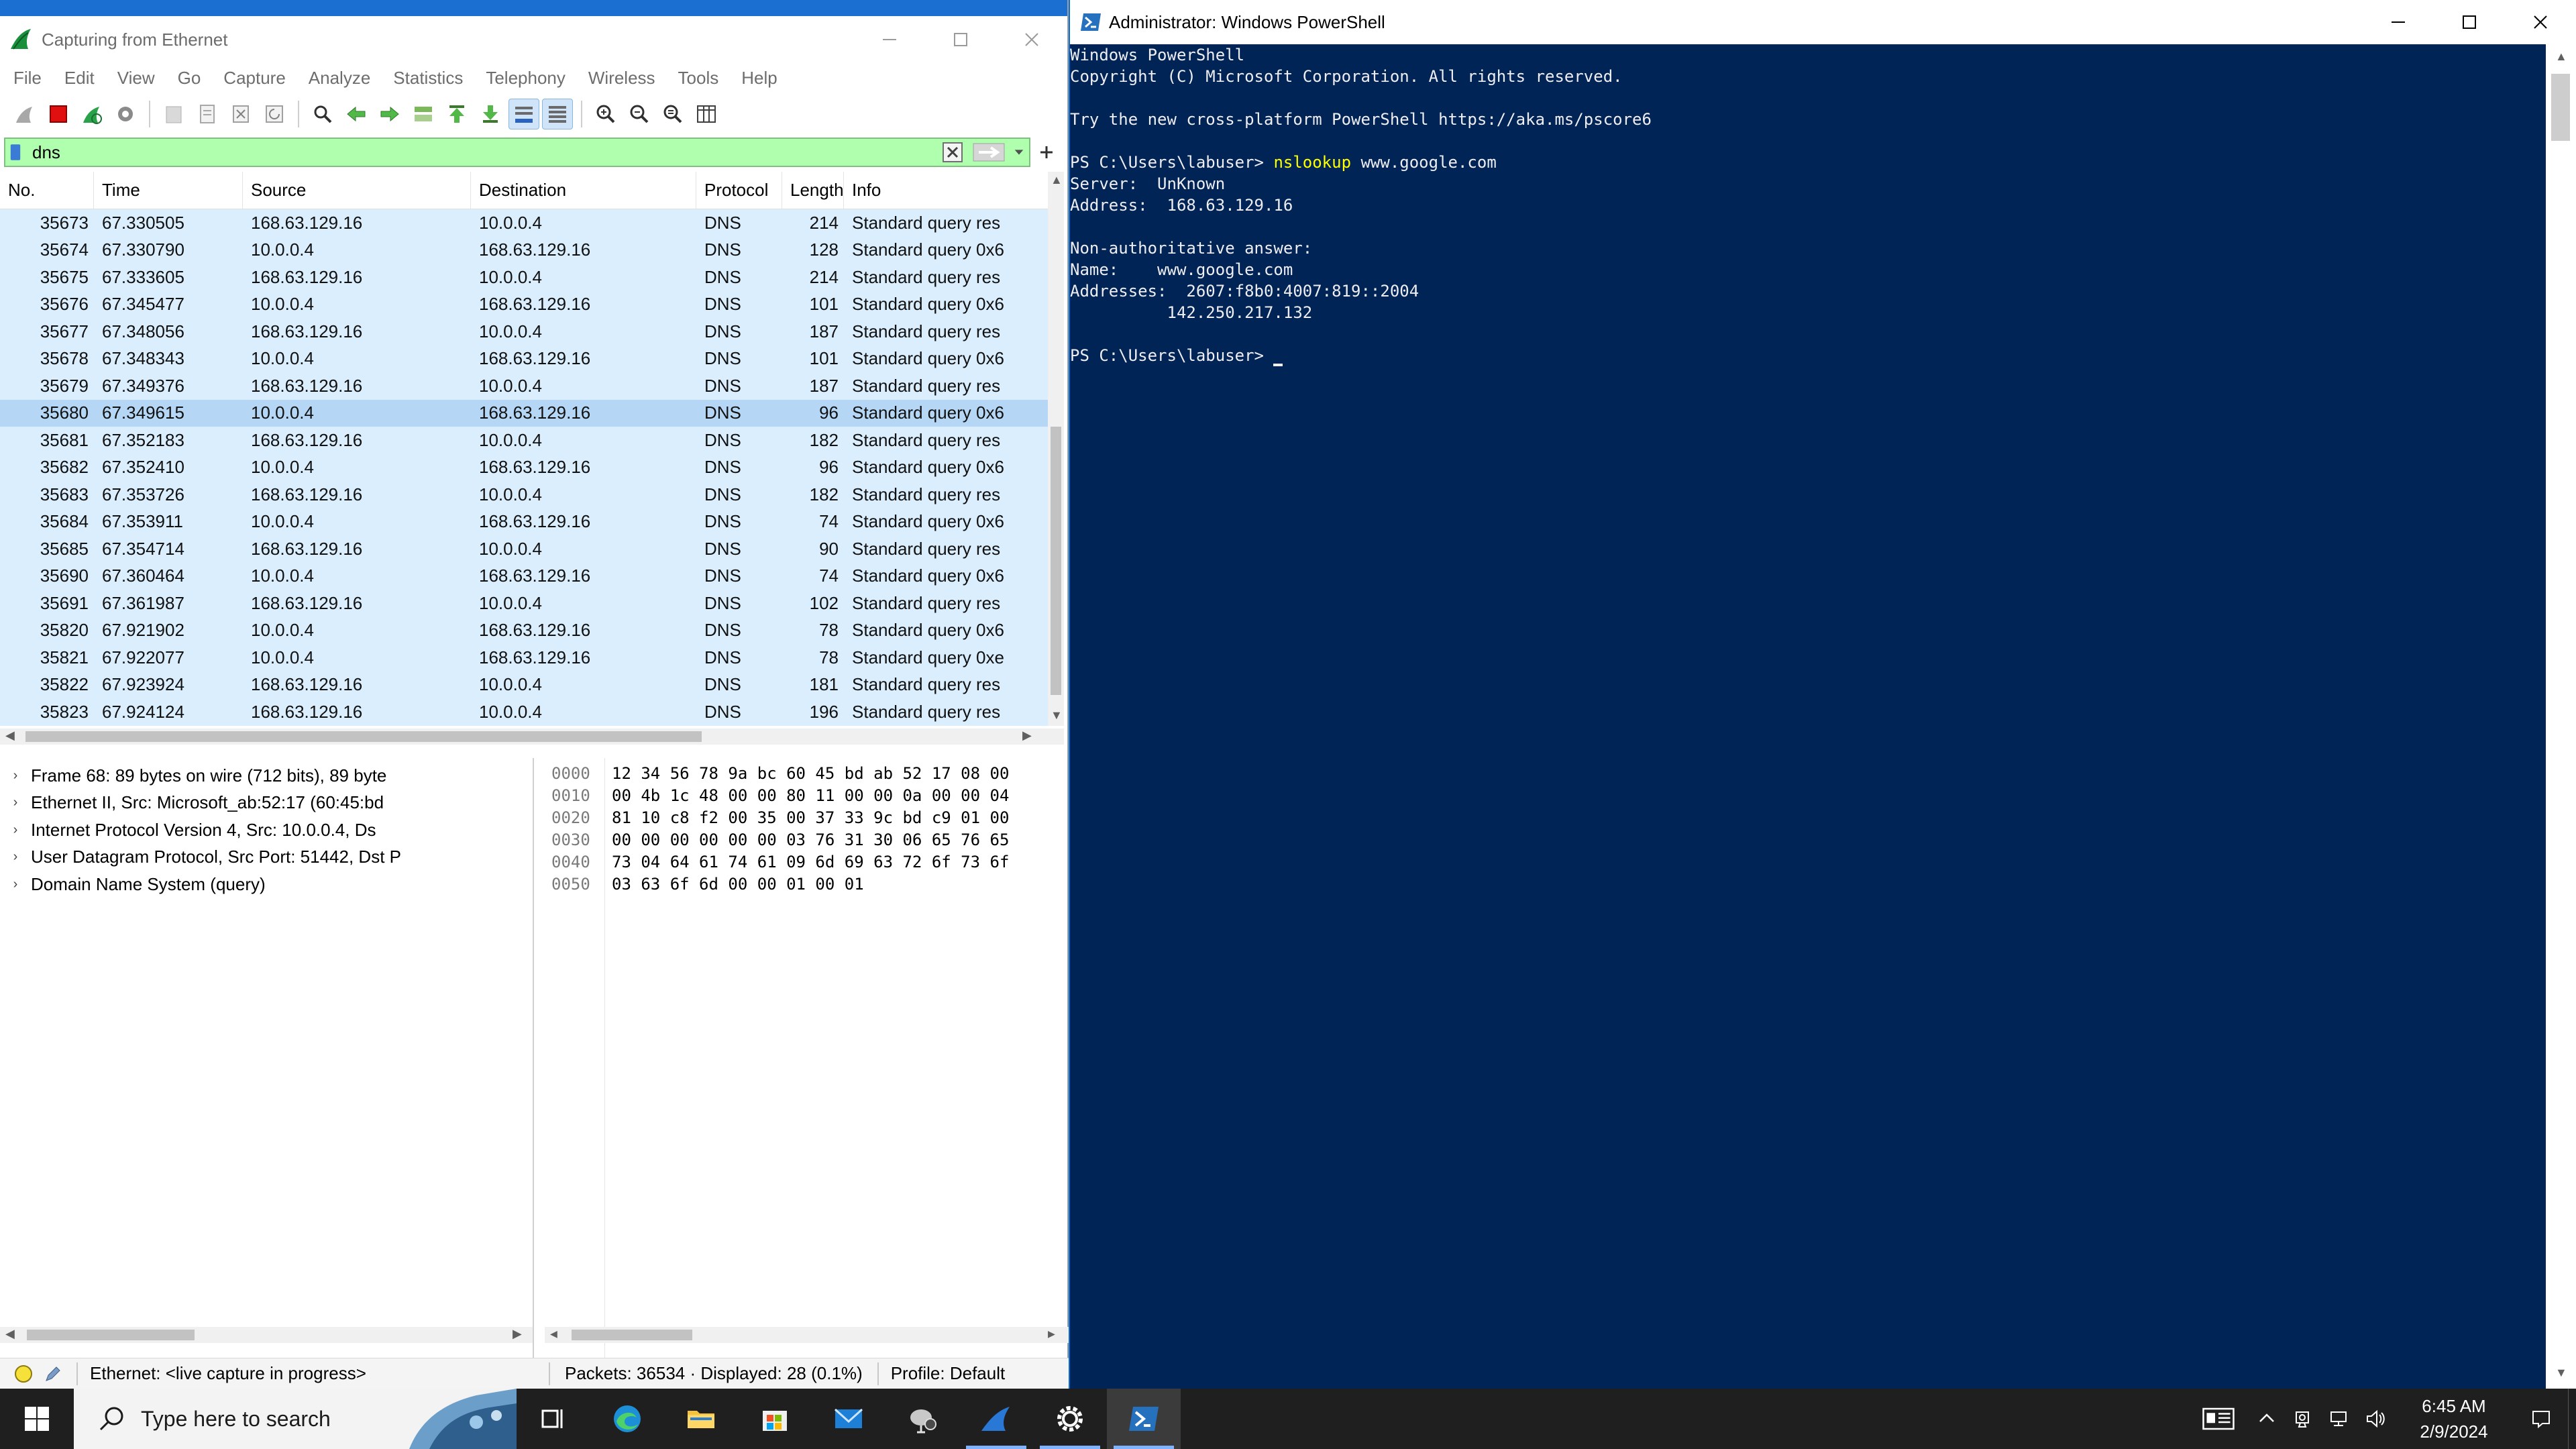 The height and width of the screenshot is (1449, 2576). What do you see at coordinates (533, 39) in the screenshot?
I see `wireshark-titlebar: Capturing from Ethernet` at bounding box center [533, 39].